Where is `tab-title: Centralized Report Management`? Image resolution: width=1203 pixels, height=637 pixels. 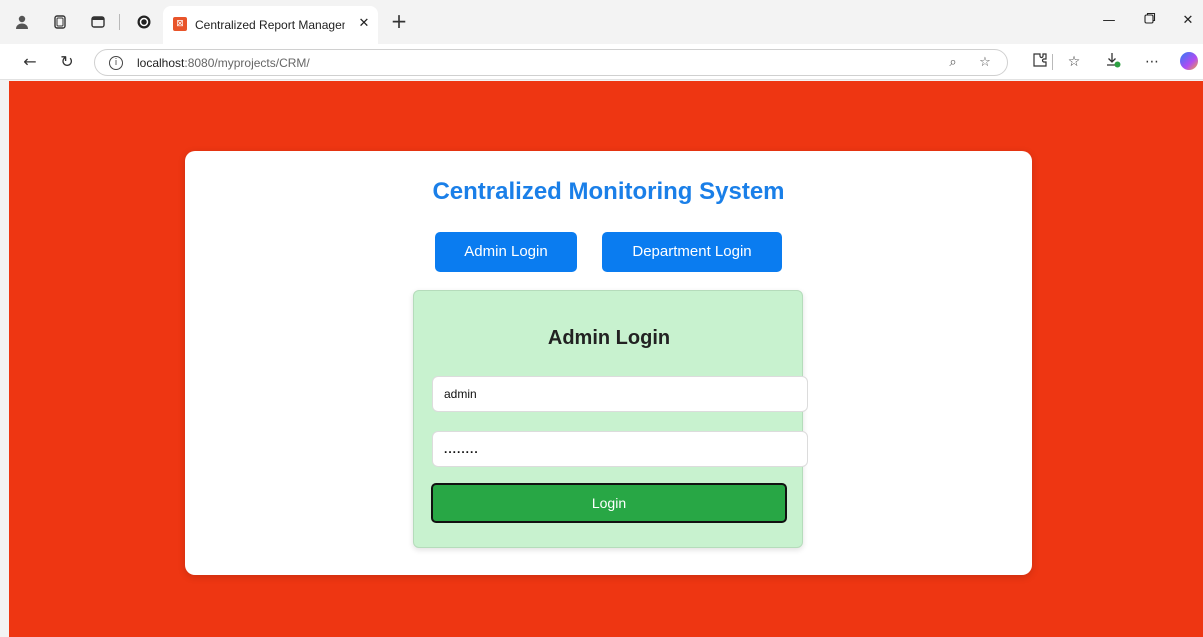
tab-title: Centralized Report Management is located at coordinates (270, 25).